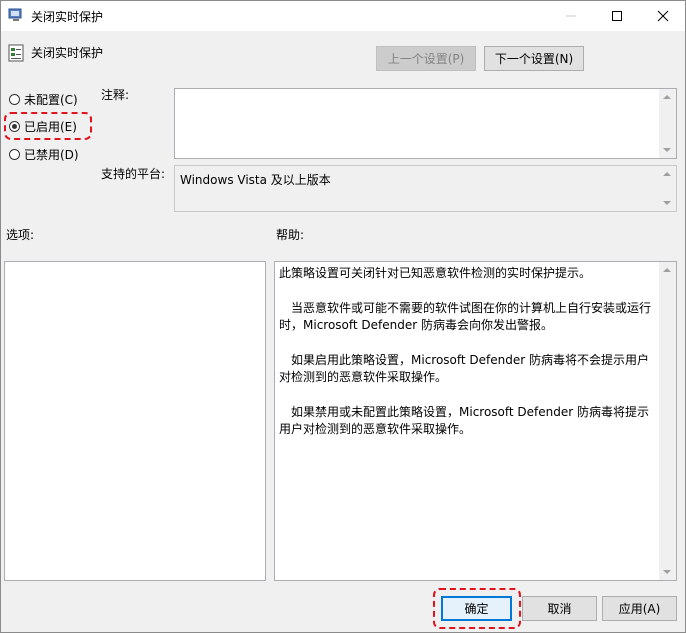 This screenshot has height=633, width=686. I want to click on comment-label: 注释:, so click(115, 95).